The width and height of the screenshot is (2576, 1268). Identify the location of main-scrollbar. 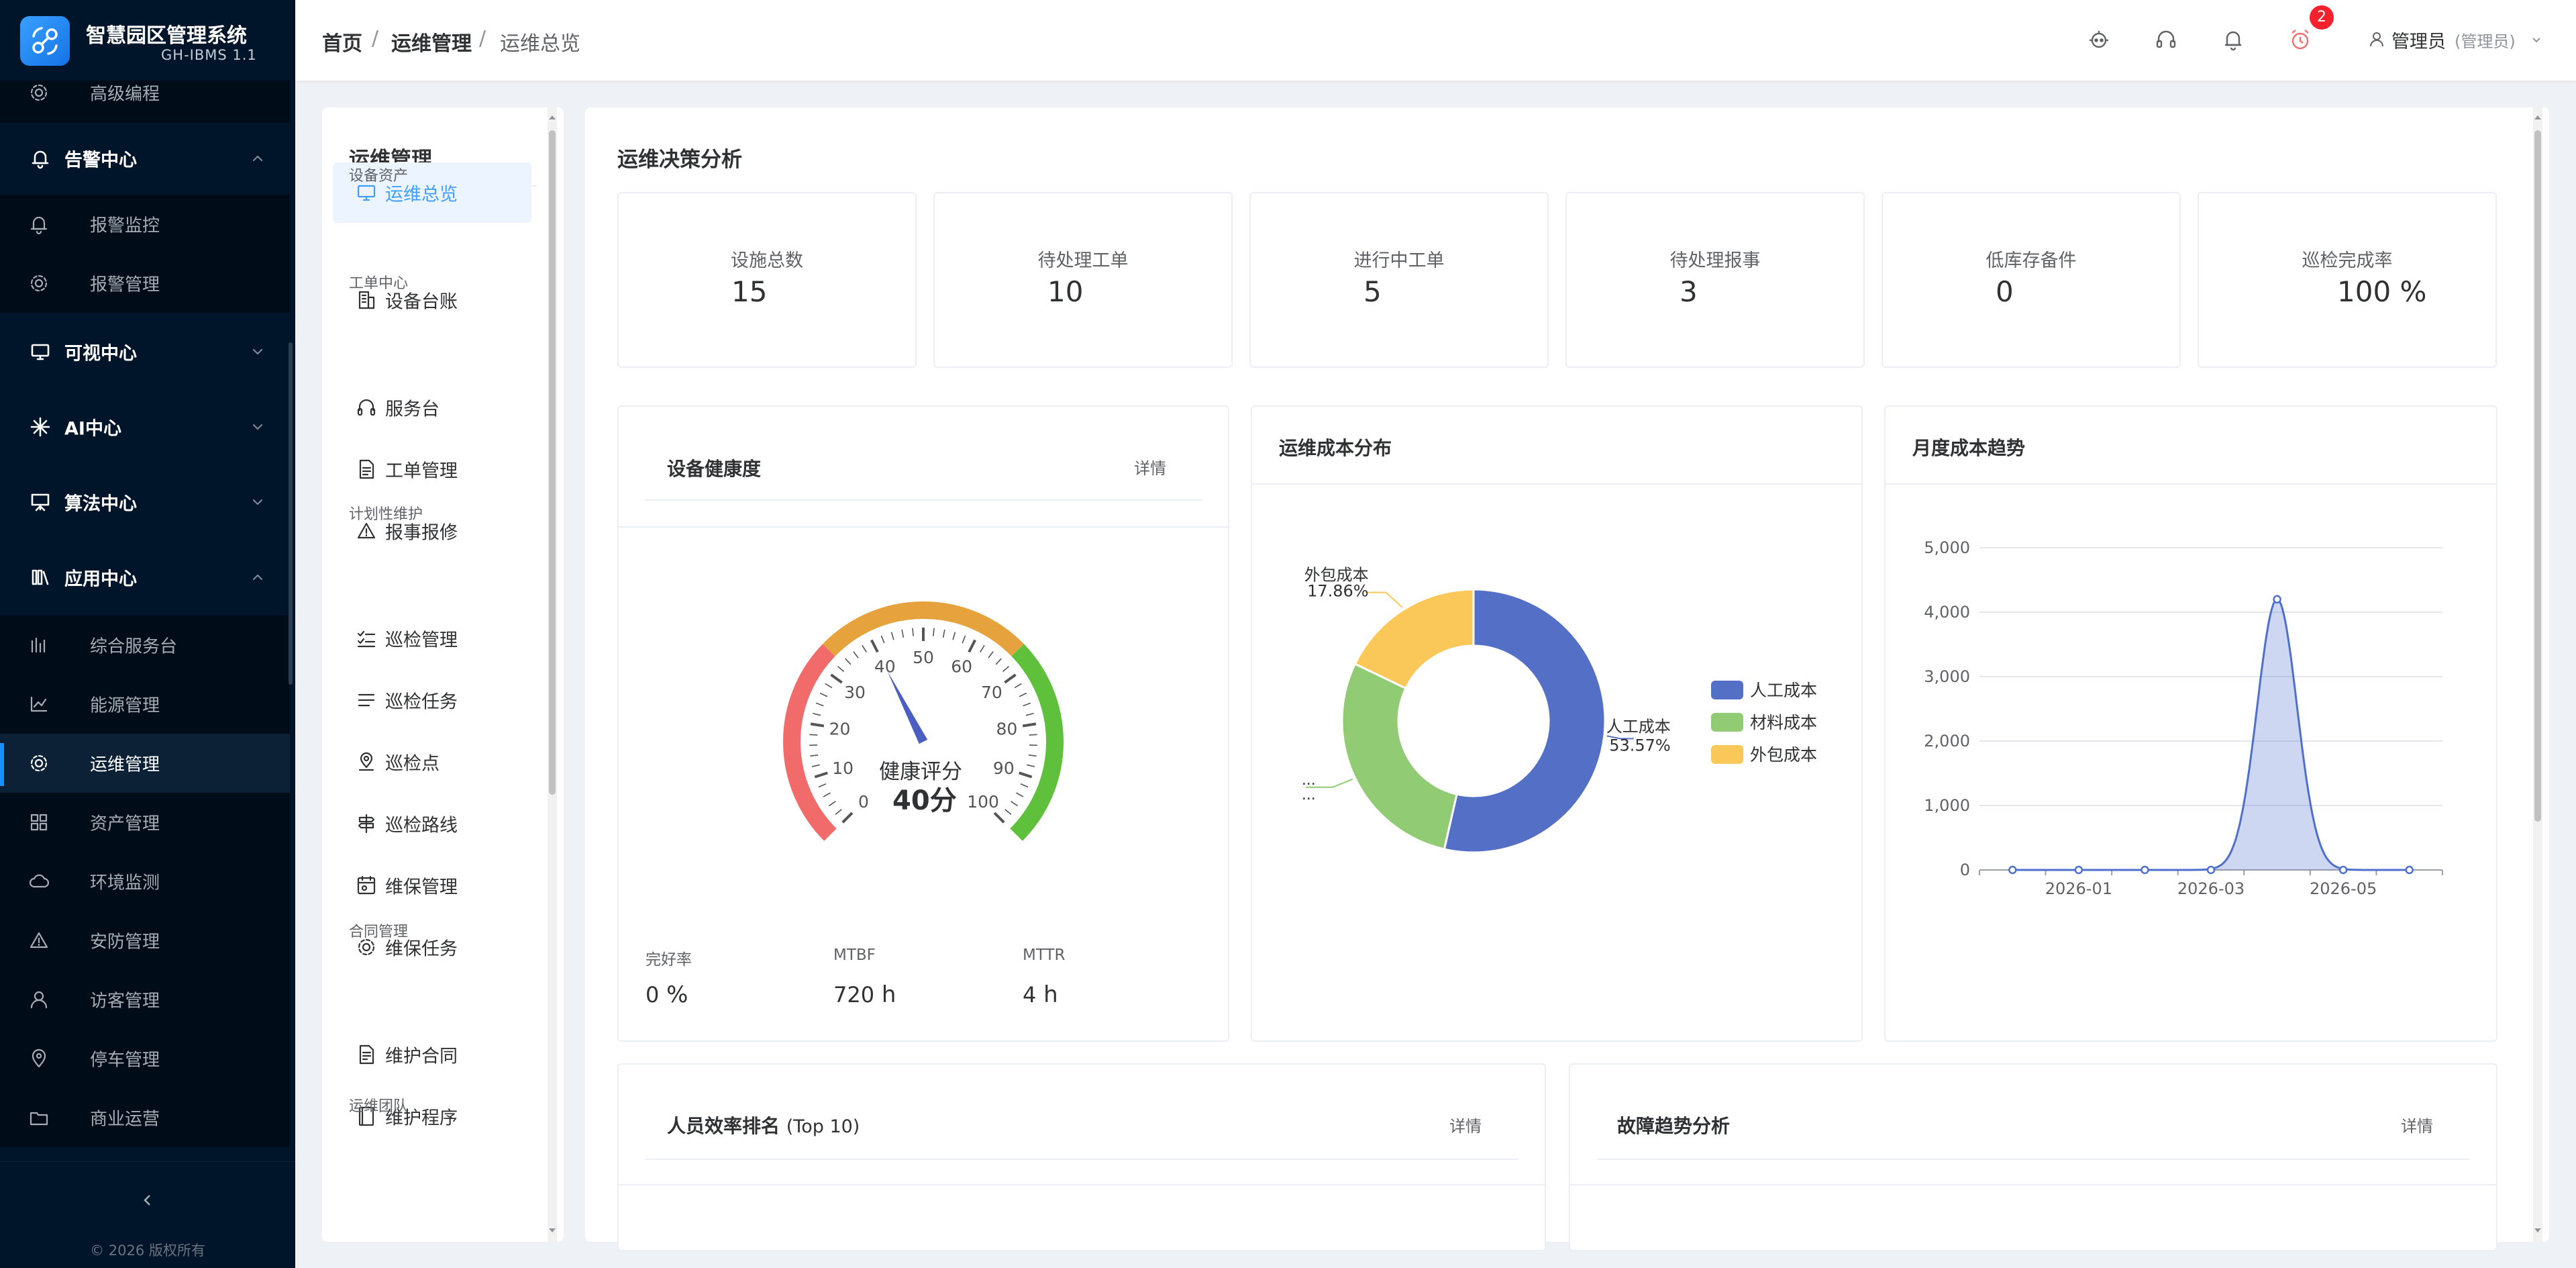
(2537, 674).